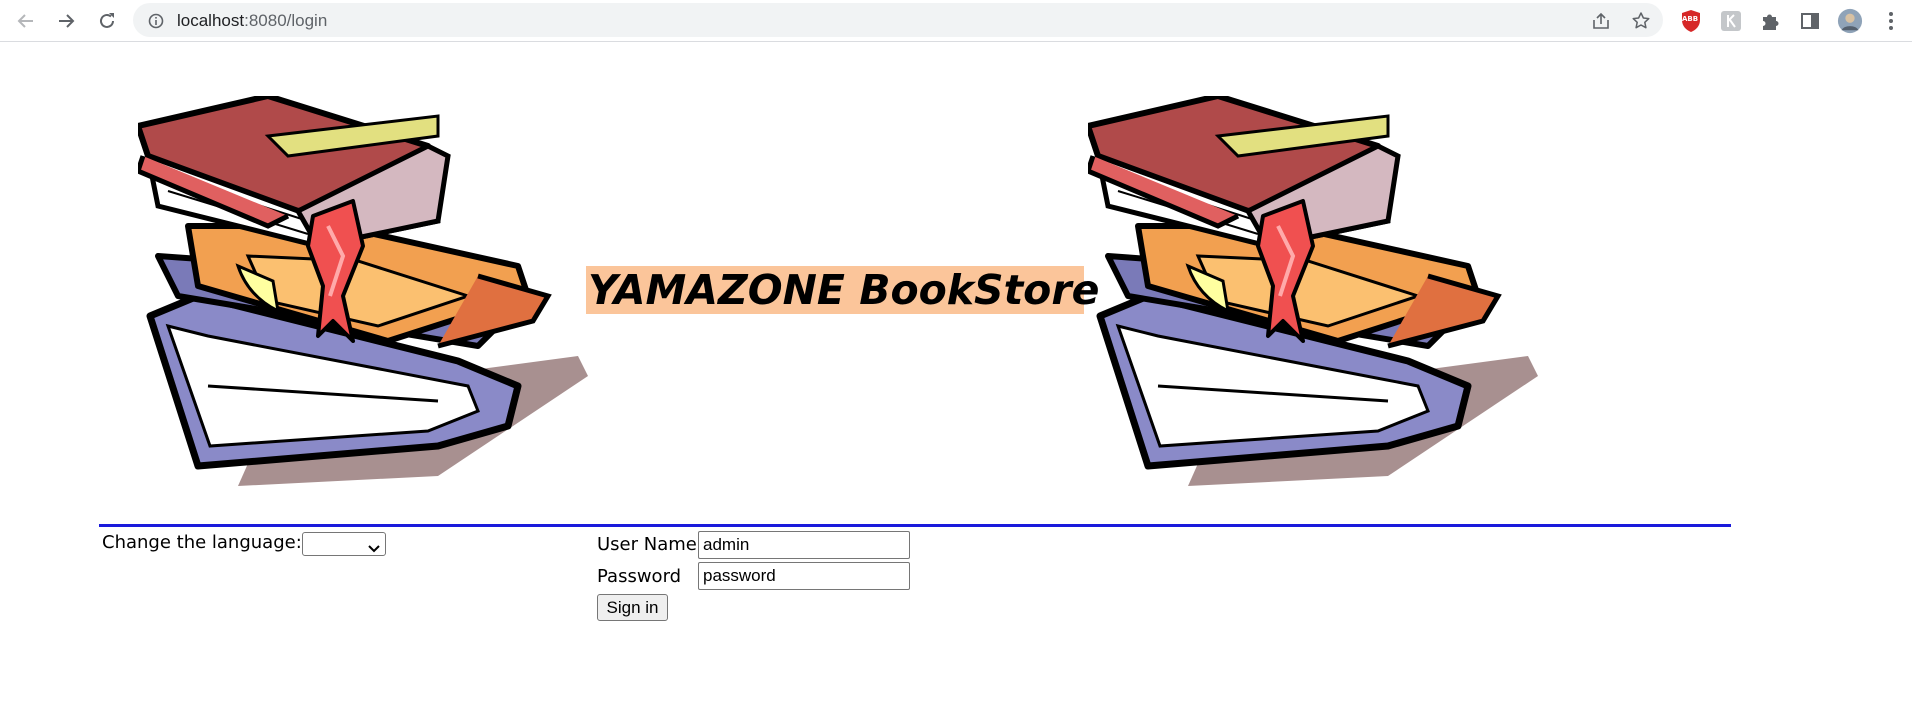 The height and width of the screenshot is (720, 1912). What do you see at coordinates (898, 20) in the screenshot?
I see `address-bar: localhost:8080/login` at bounding box center [898, 20].